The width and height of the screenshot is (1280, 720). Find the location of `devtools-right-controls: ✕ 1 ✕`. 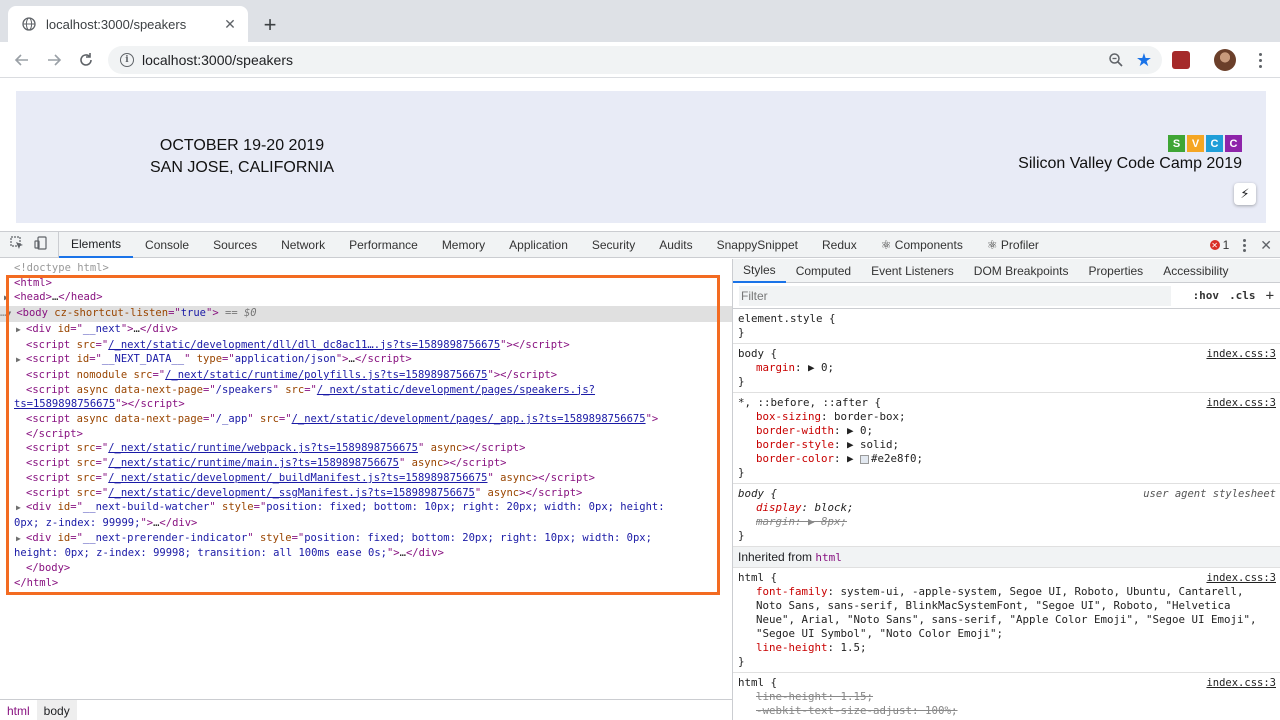

devtools-right-controls: ✕ 1 ✕ is located at coordinates (1240, 245).